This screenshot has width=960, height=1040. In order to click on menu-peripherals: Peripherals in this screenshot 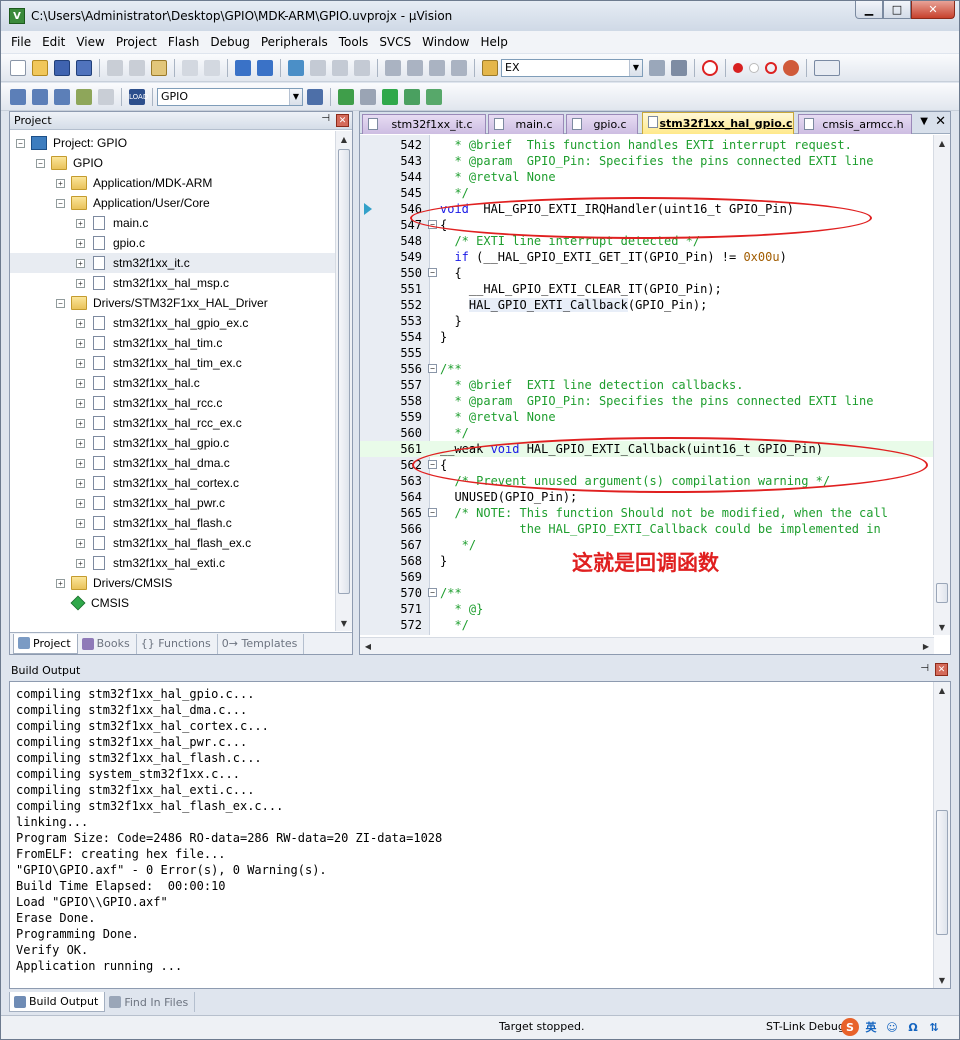, I will do `click(294, 42)`.